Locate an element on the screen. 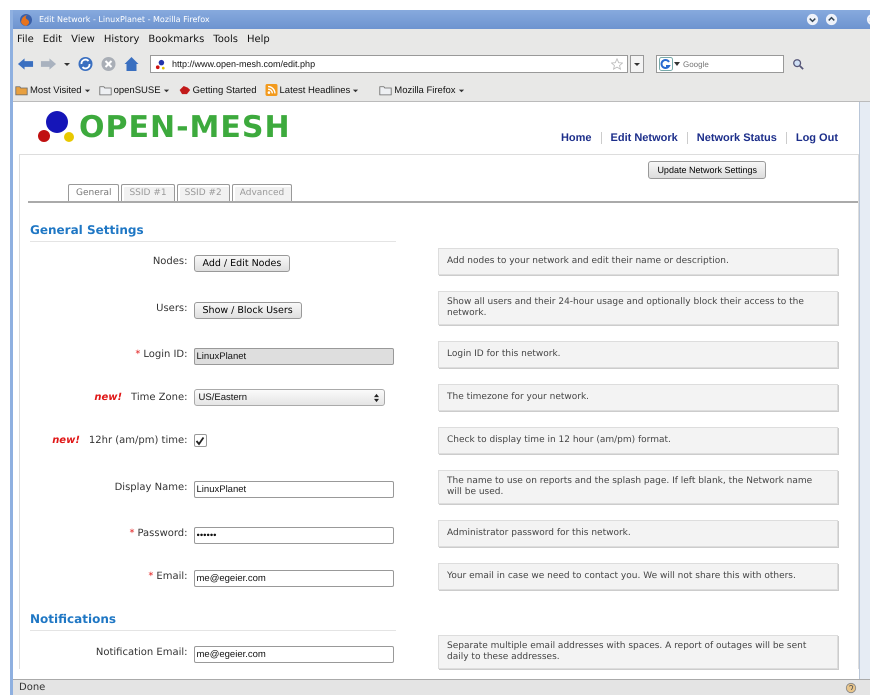 The image size is (870, 695). bookmark-item: Getting Started is located at coordinates (217, 90).